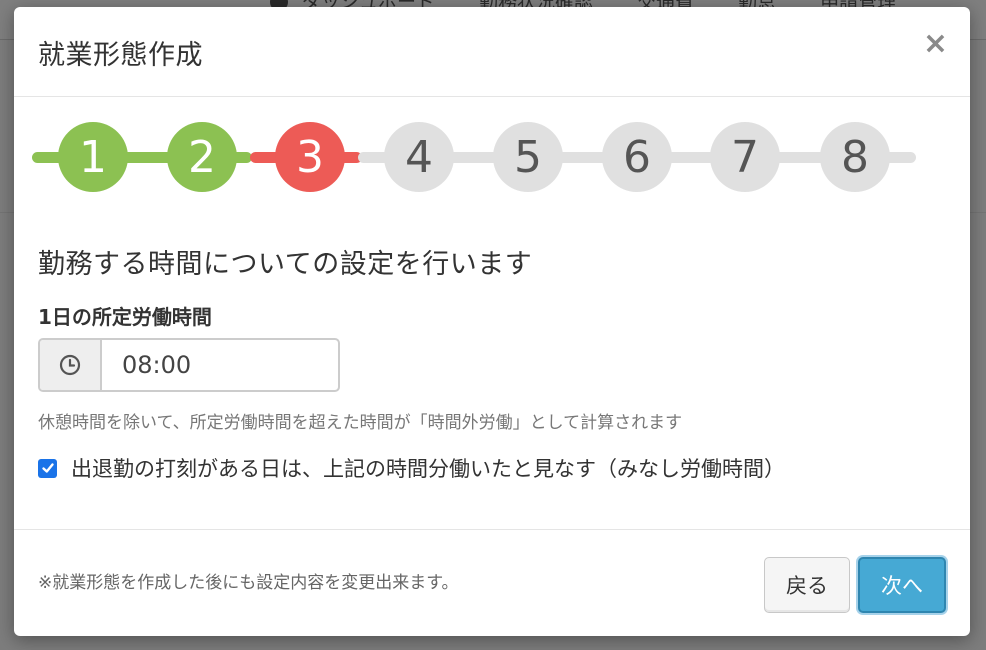  I want to click on back-button: 戻る, so click(807, 585).